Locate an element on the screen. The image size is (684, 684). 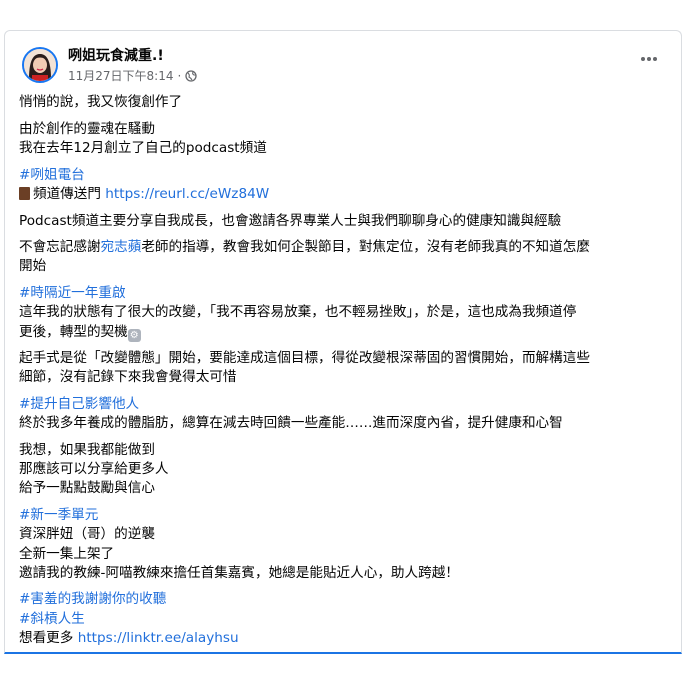
hashtag-link: #斜槓人生 is located at coordinates (344, 619).